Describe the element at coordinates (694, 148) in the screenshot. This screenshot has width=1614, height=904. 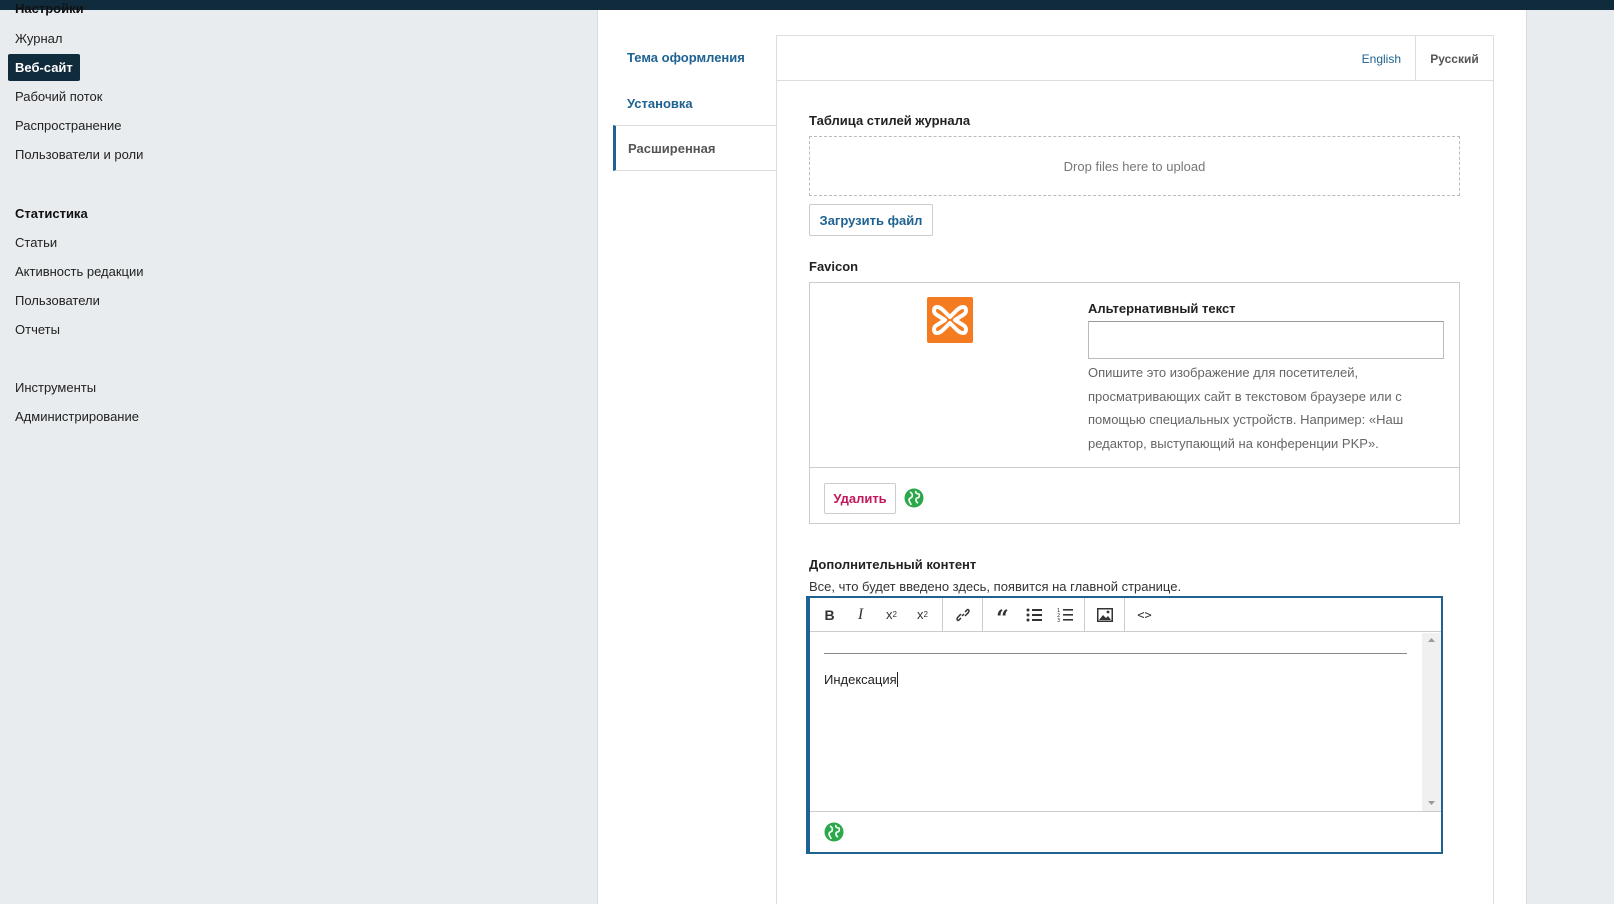
I see `tab-advanced: Расширенная` at that location.